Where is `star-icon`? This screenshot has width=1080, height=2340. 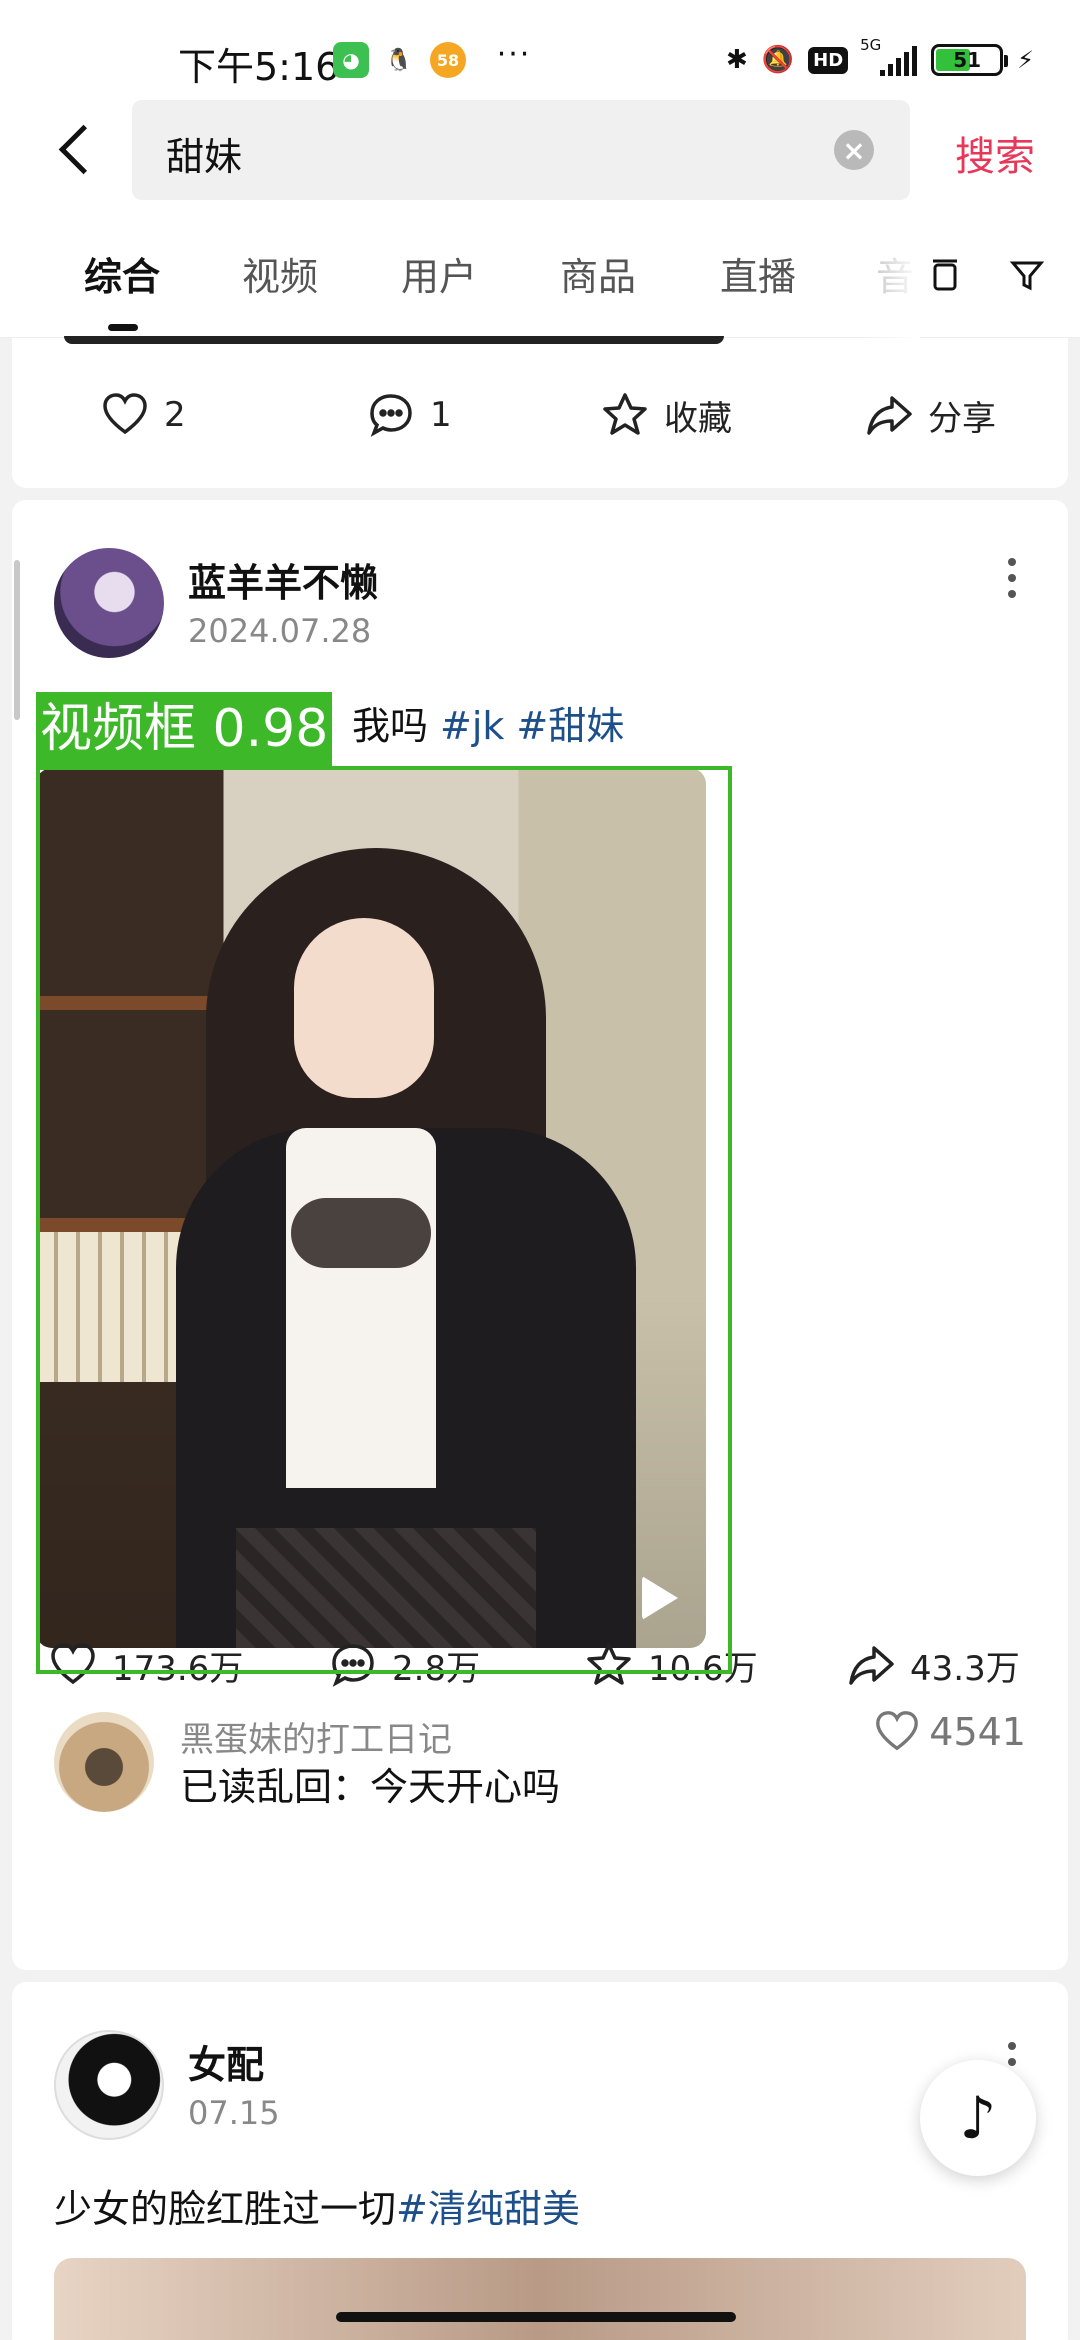
star-icon is located at coordinates (625, 414).